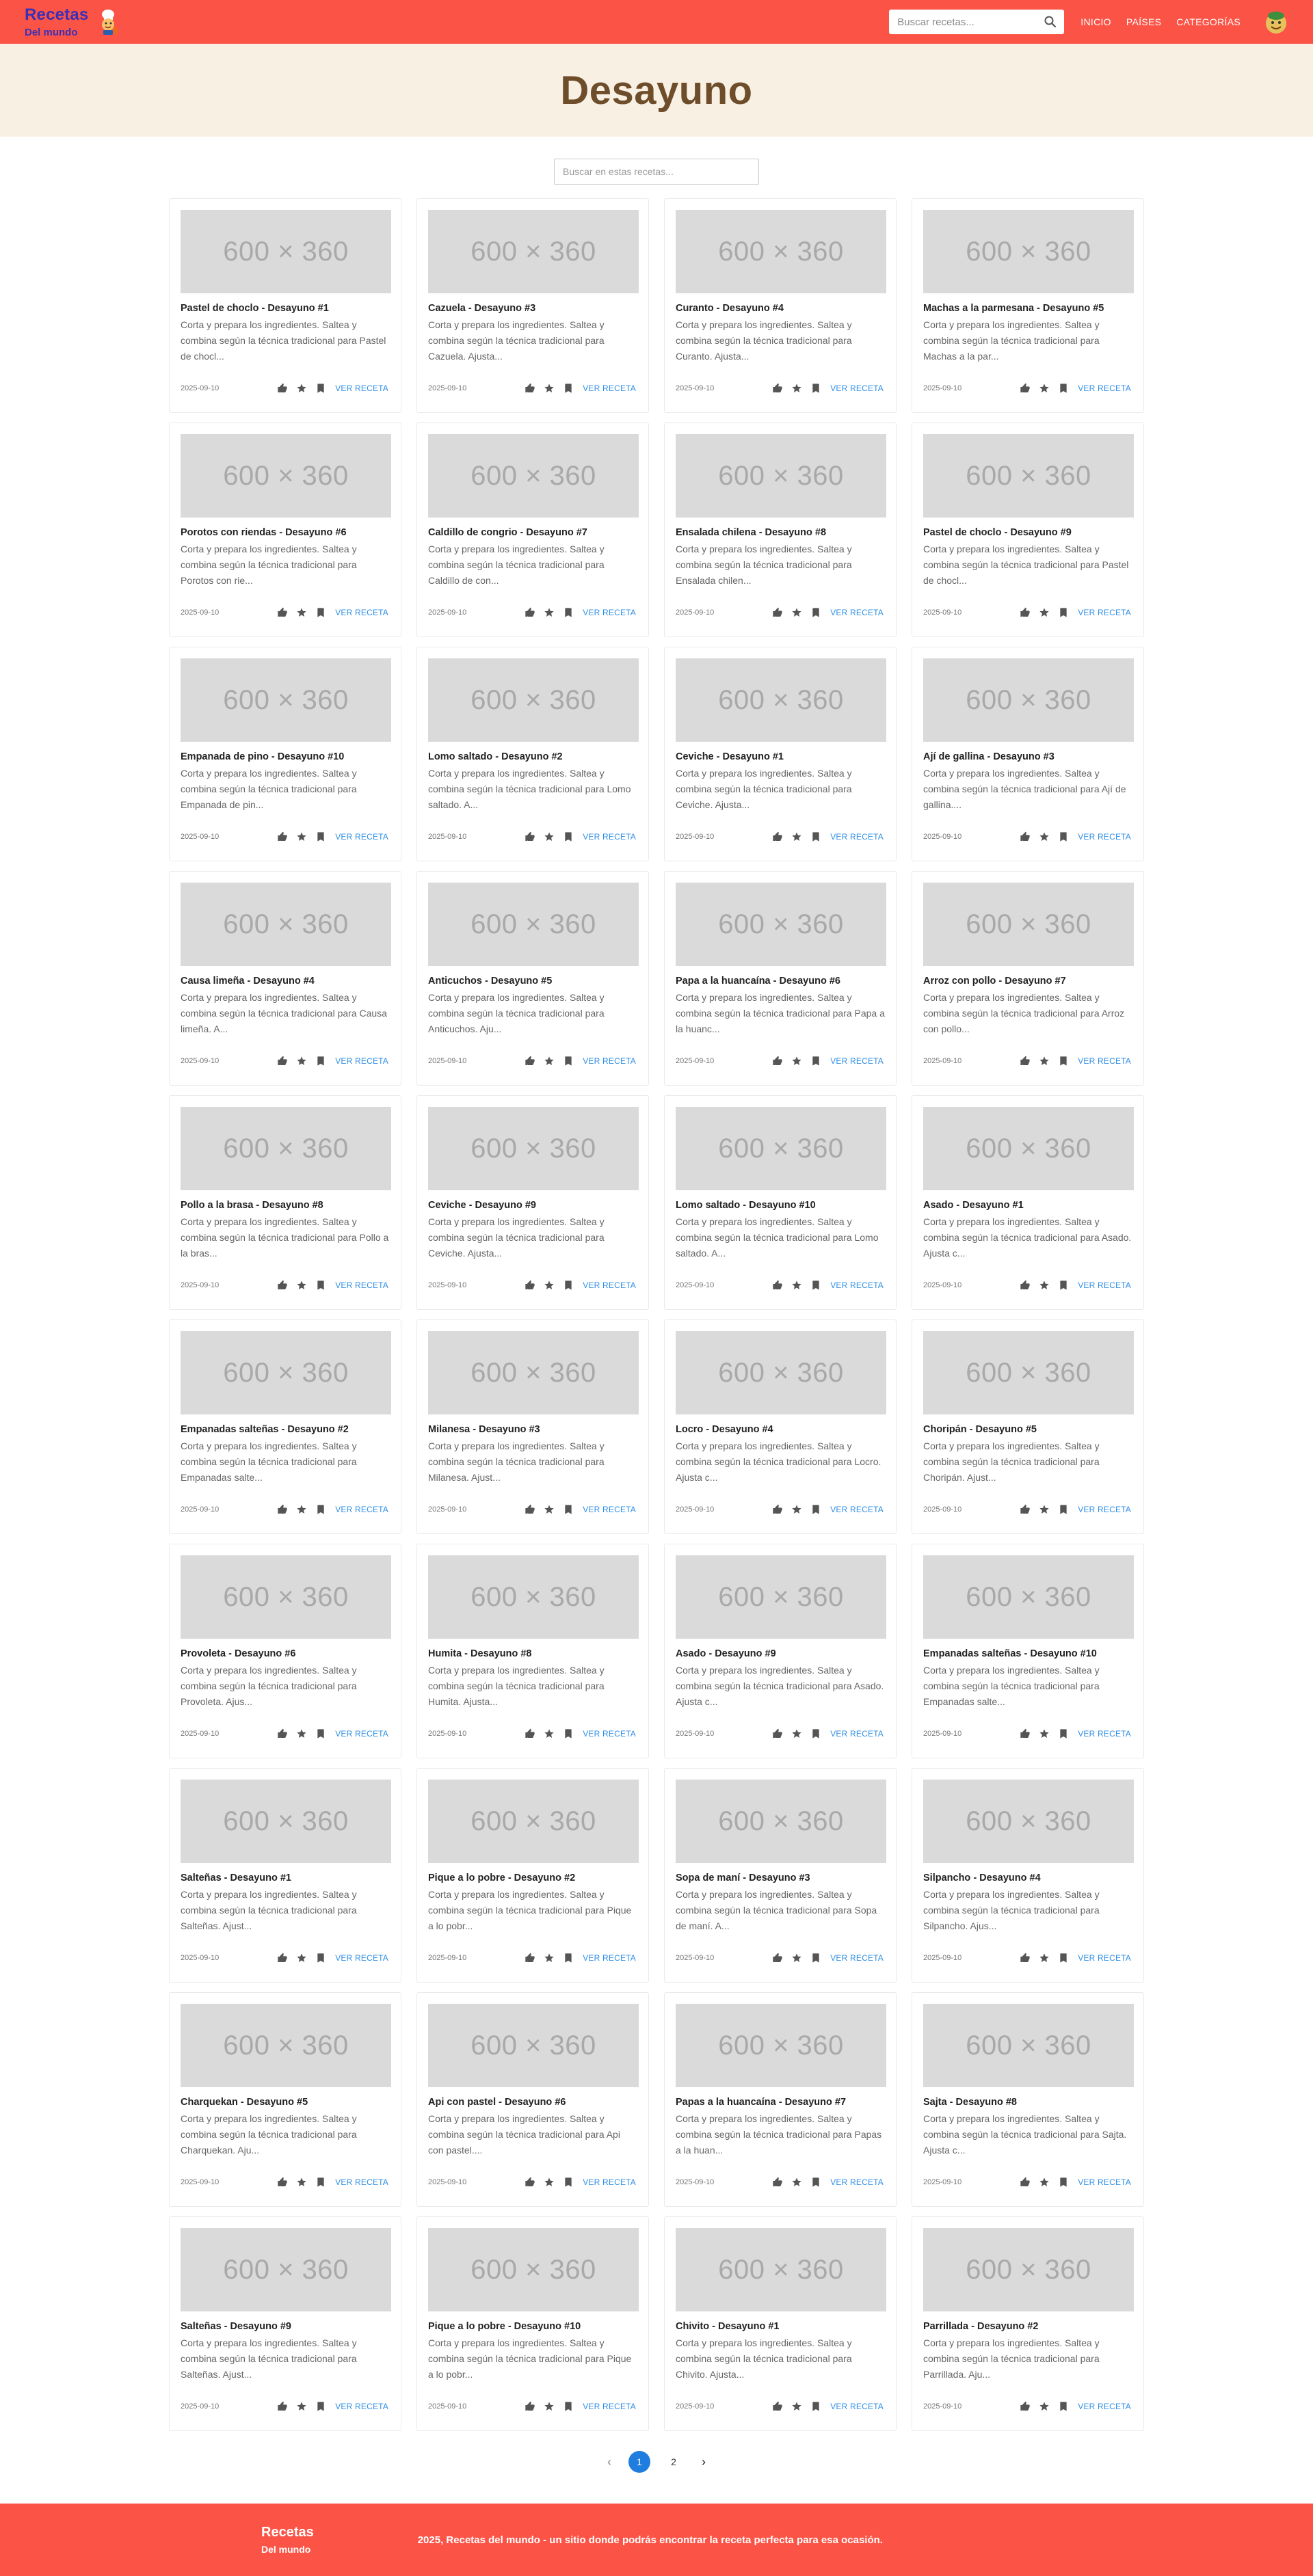 Image resolution: width=1313 pixels, height=2576 pixels. I want to click on recipe-title: Caldillo de congrio - Desayuno #7, so click(532, 532).